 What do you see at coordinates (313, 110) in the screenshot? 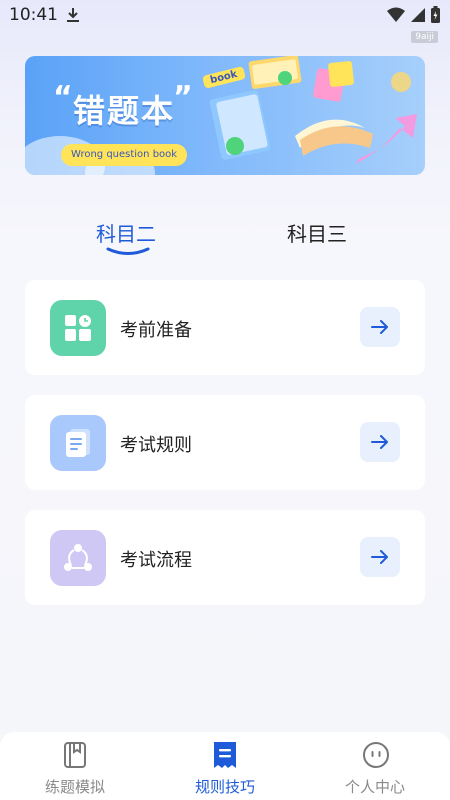
I see `books-illustration` at bounding box center [313, 110].